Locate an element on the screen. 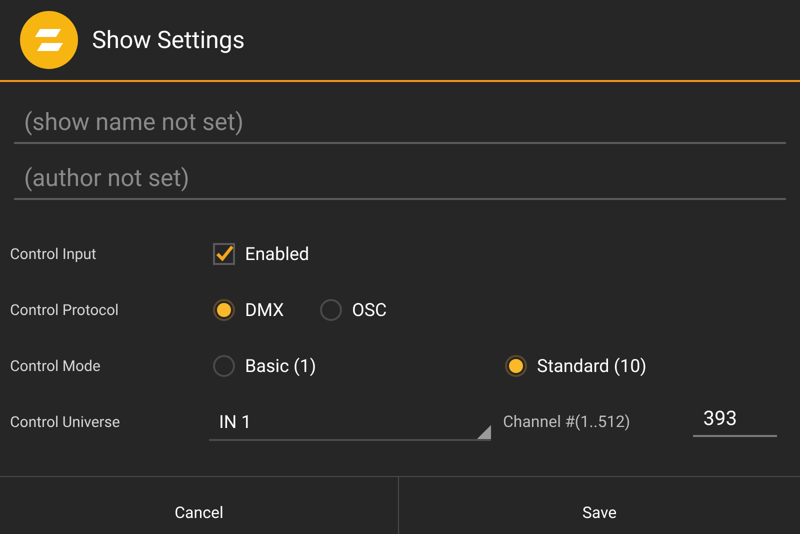  setting-label: Control Protocol is located at coordinates (64, 310).